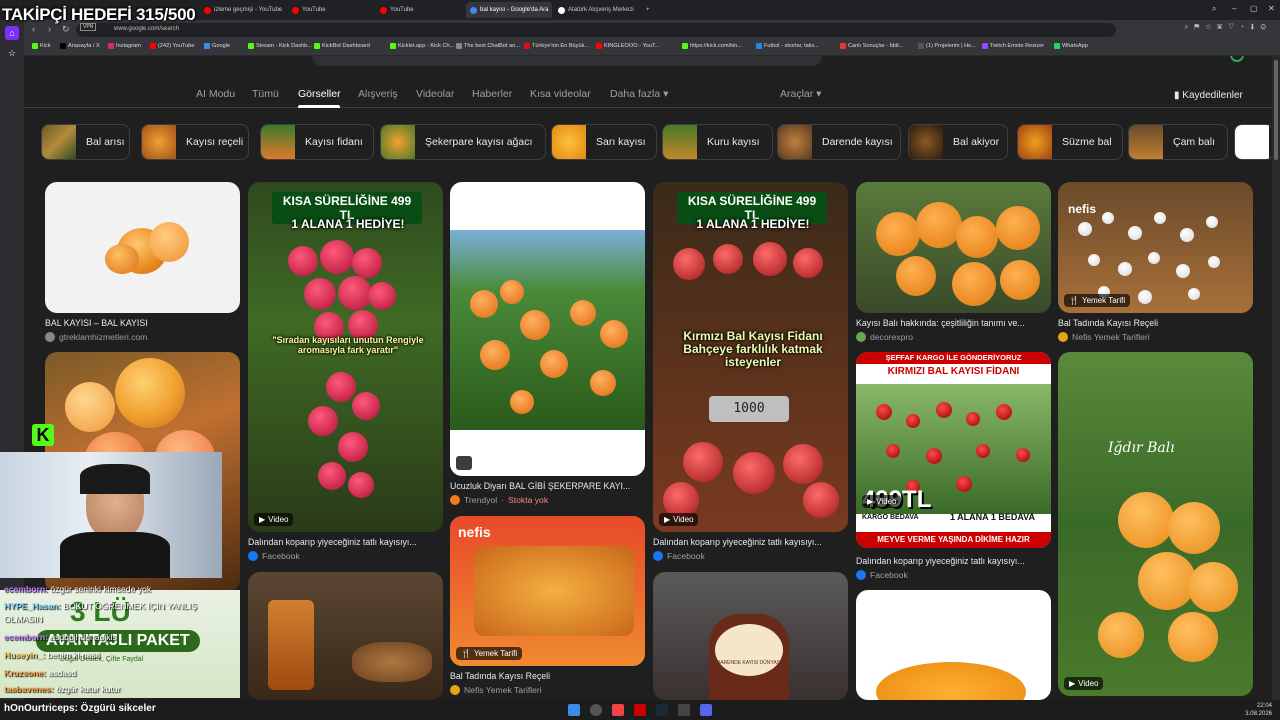 The height and width of the screenshot is (720, 1280). What do you see at coordinates (618, 710) in the screenshot?
I see `opera-icon` at bounding box center [618, 710].